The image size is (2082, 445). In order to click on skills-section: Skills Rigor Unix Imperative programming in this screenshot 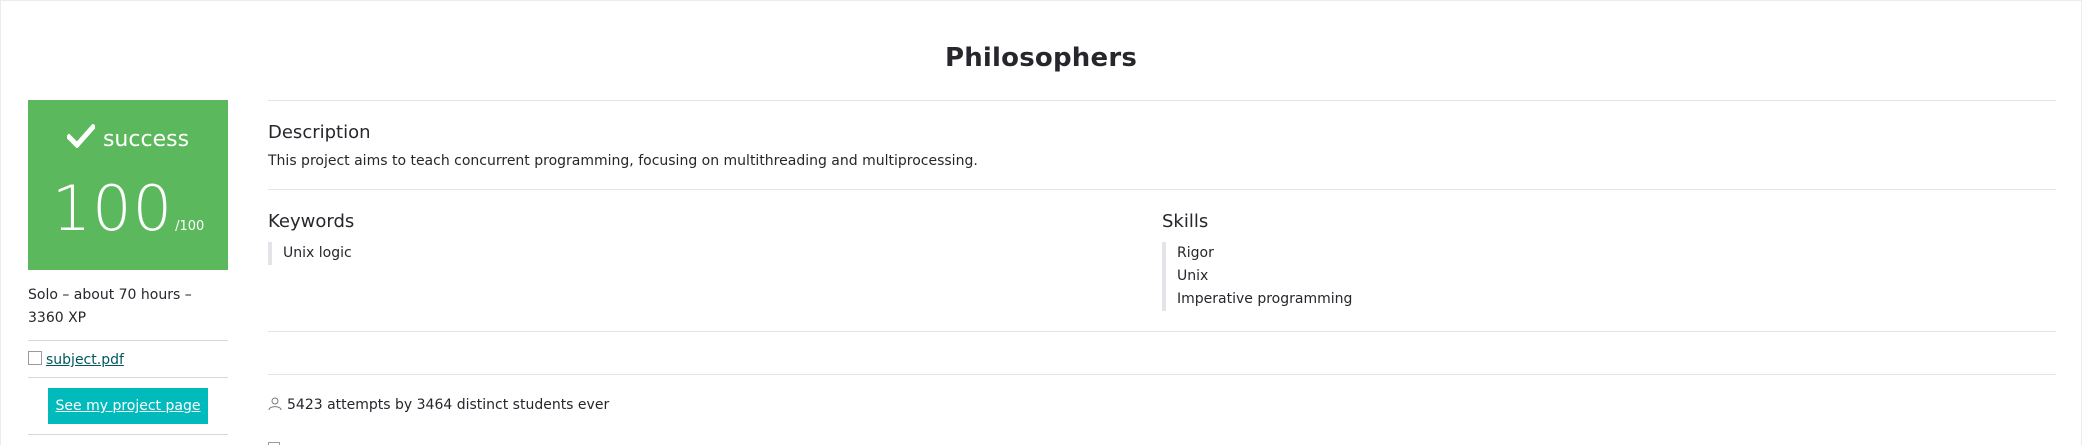, I will do `click(1609, 261)`.